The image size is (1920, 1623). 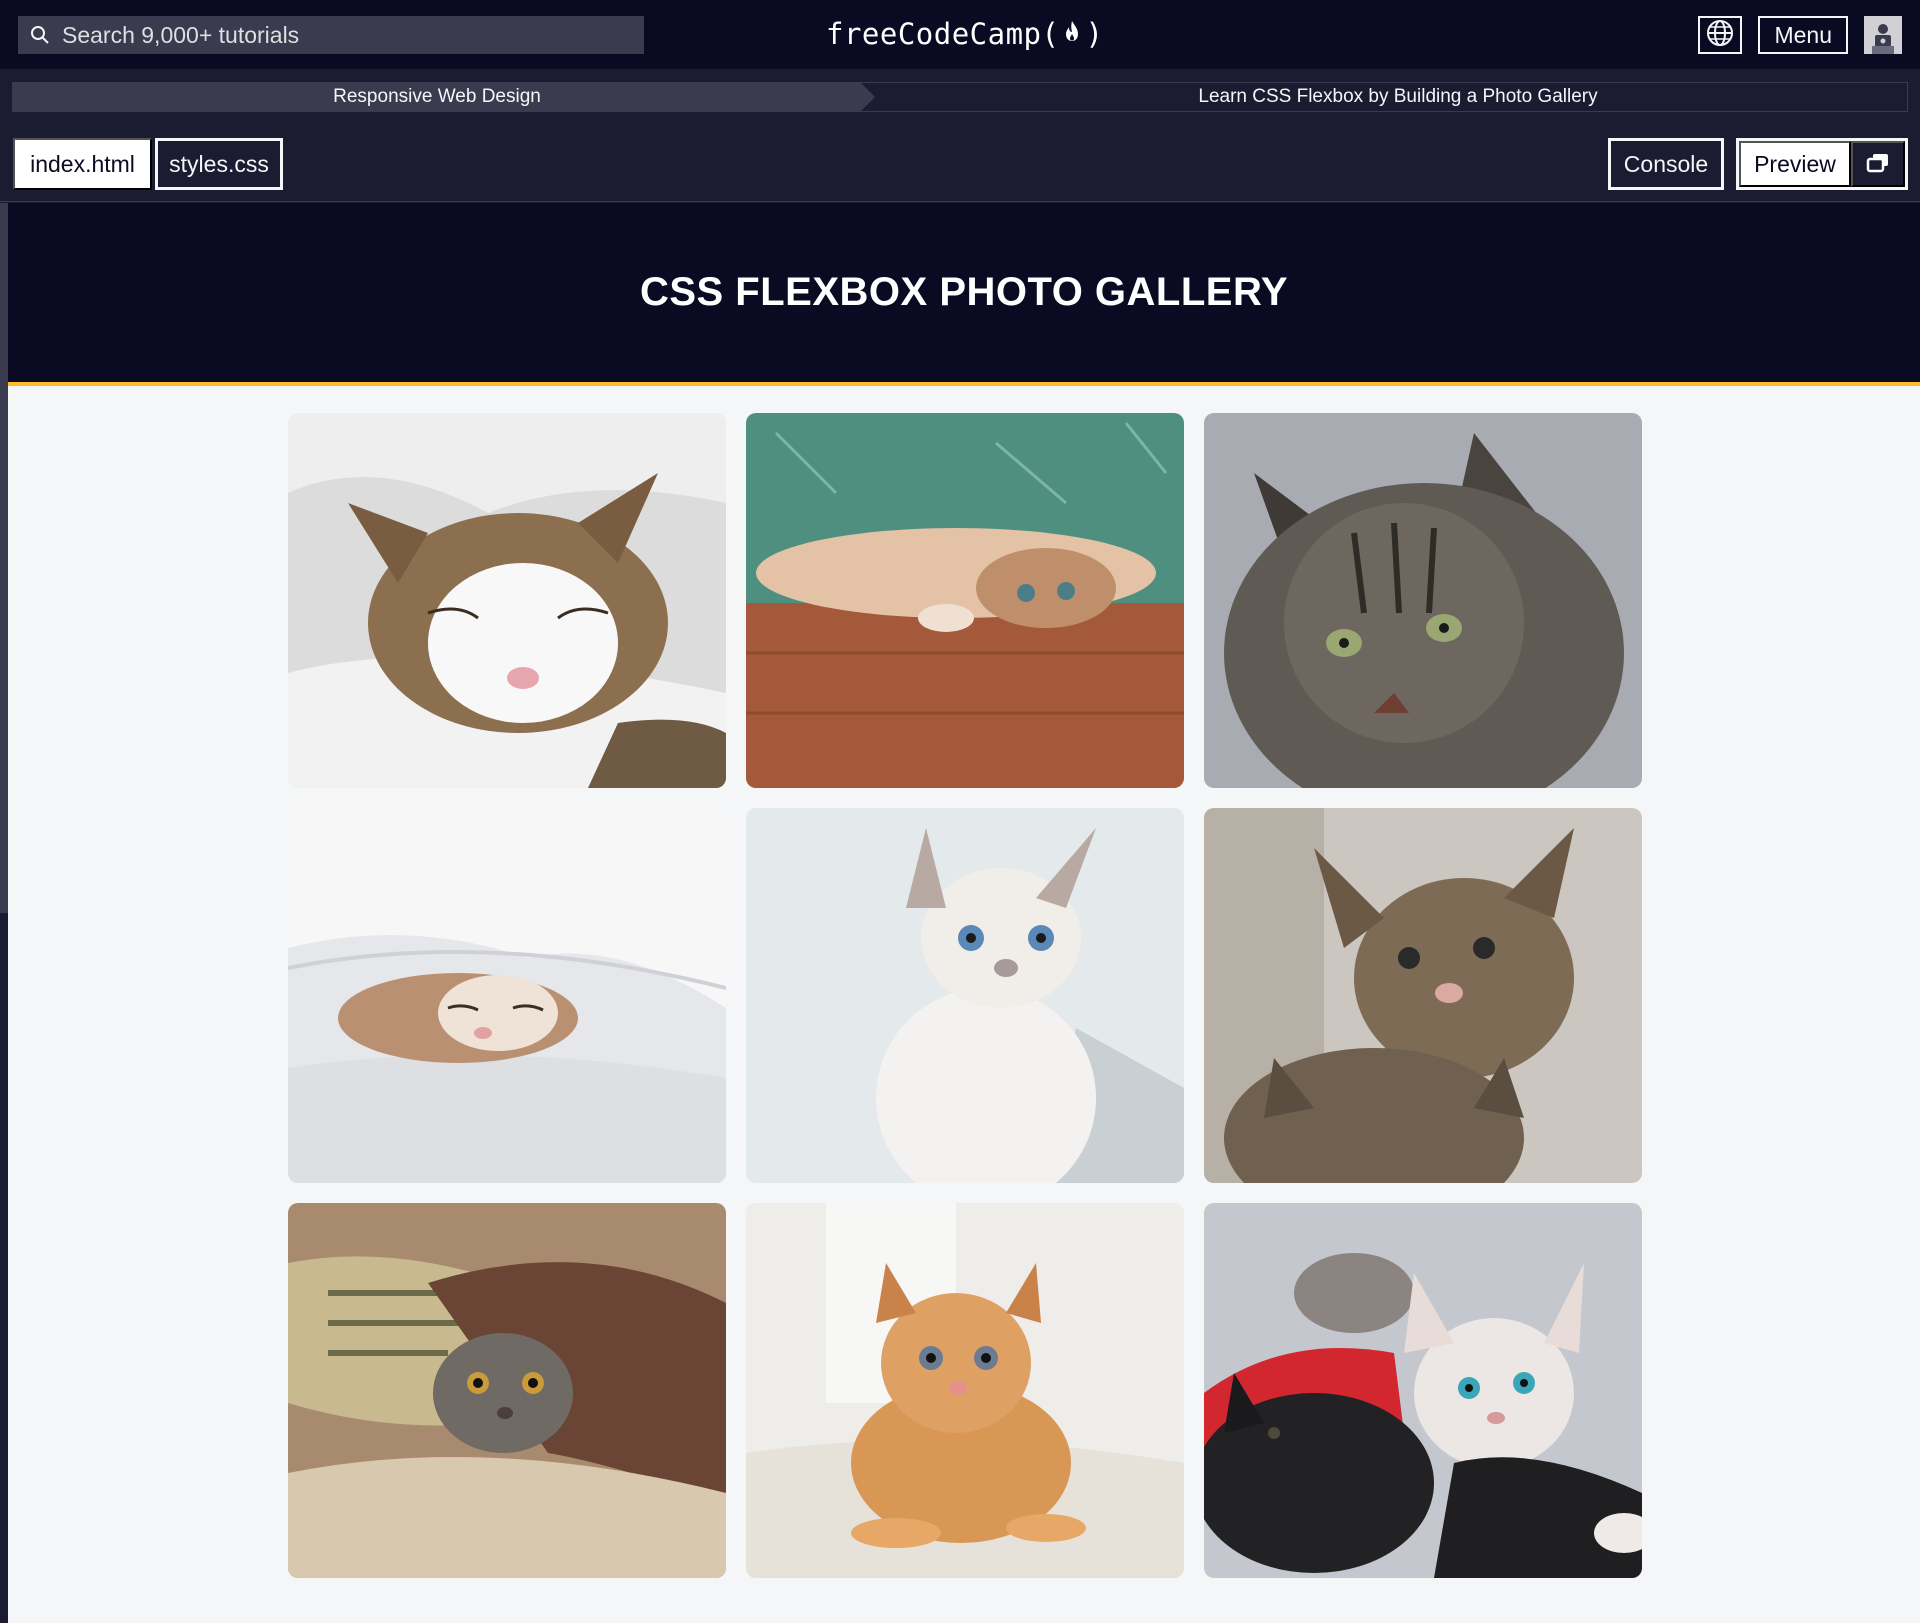 I want to click on editor-tabs-row: index.html styles.css Console Preview, so click(x=960, y=165).